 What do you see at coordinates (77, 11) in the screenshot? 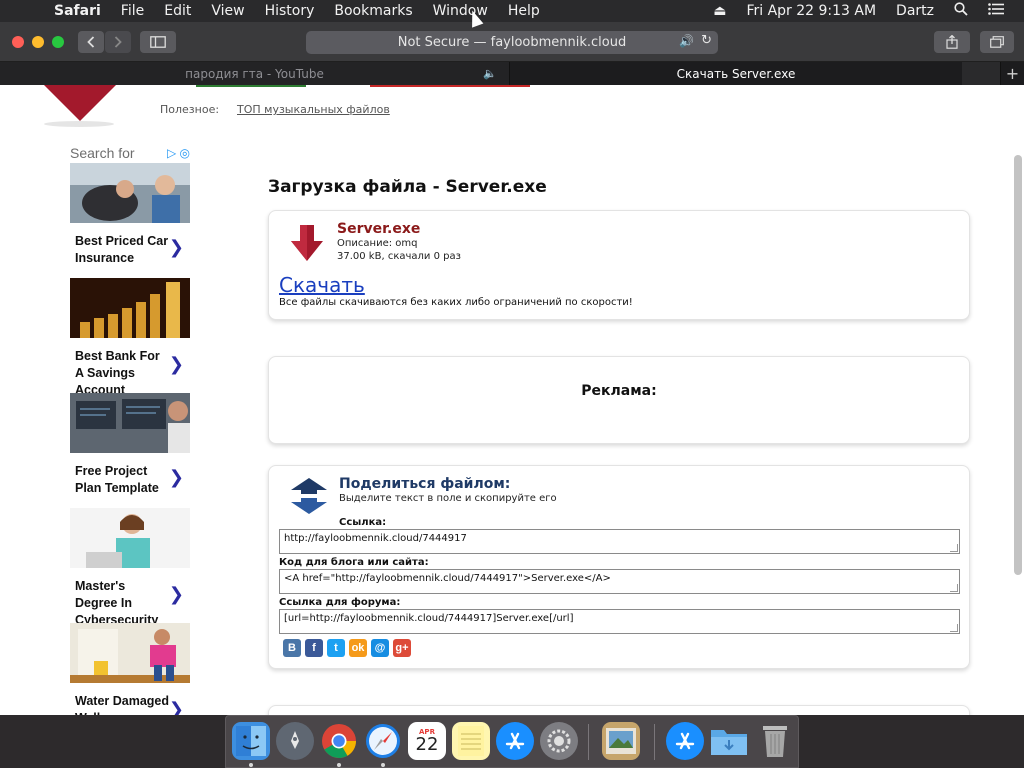
I see `menu-app-safari: Safari` at bounding box center [77, 11].